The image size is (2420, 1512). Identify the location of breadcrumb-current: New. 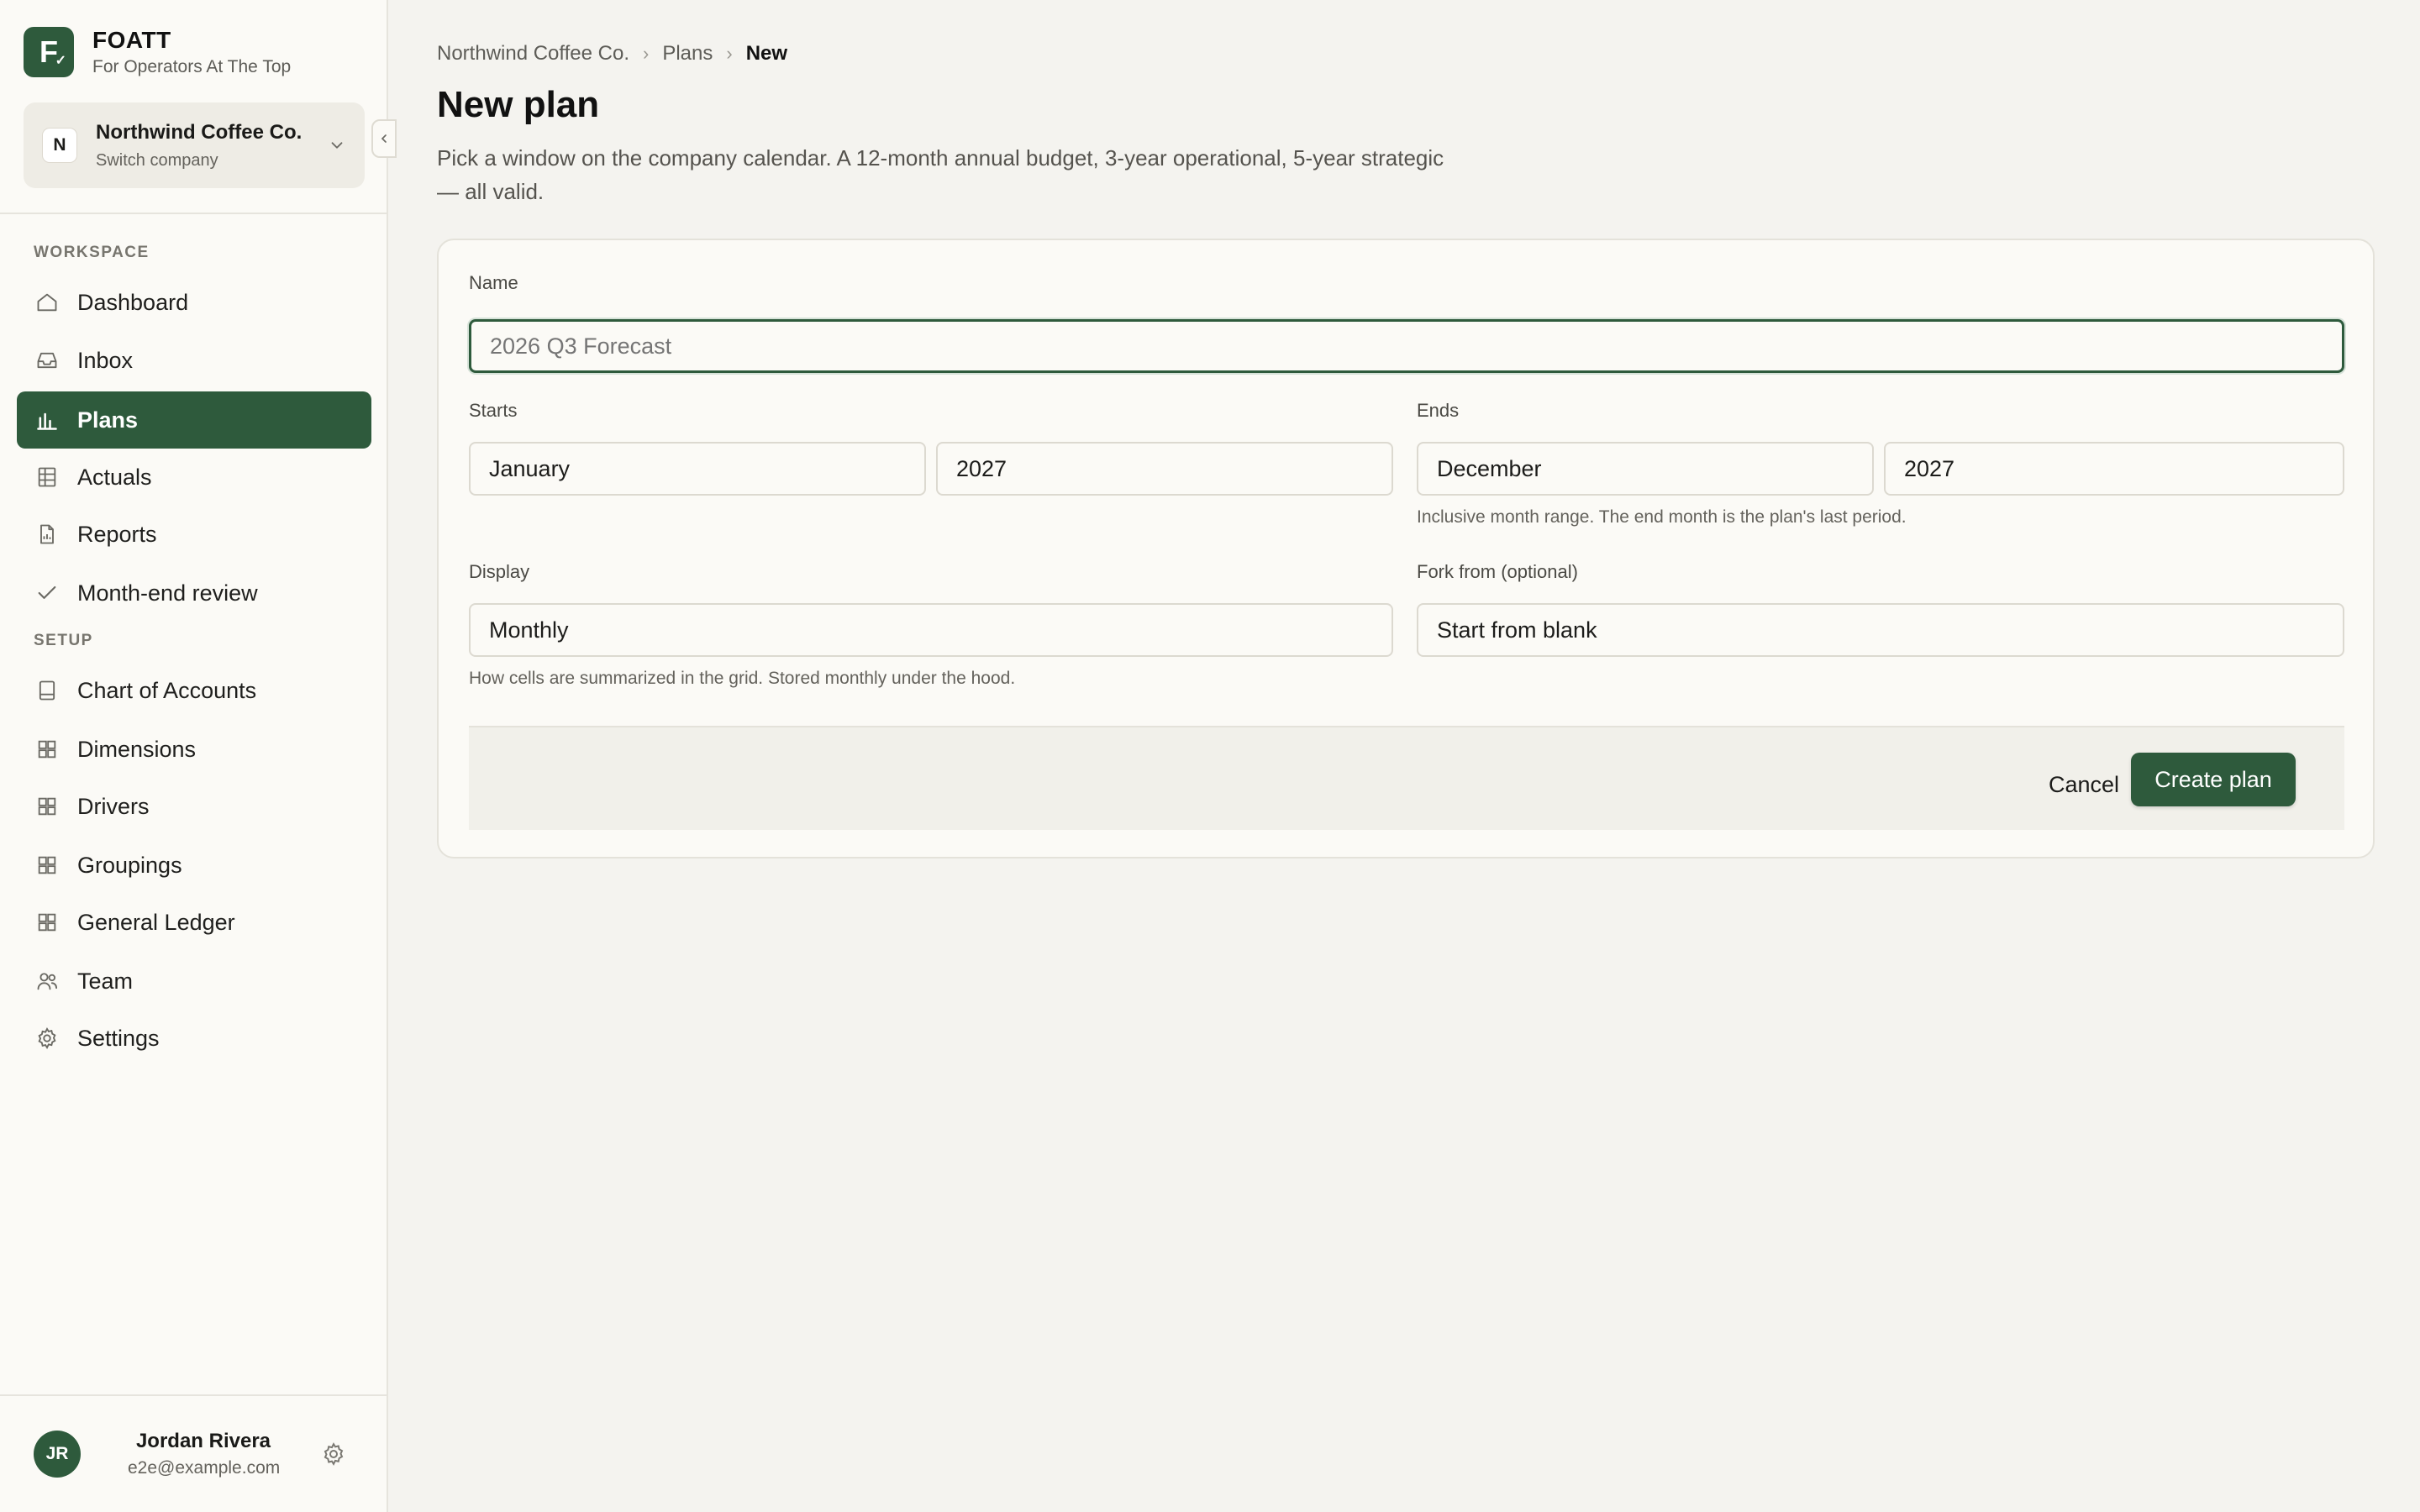
(766, 53).